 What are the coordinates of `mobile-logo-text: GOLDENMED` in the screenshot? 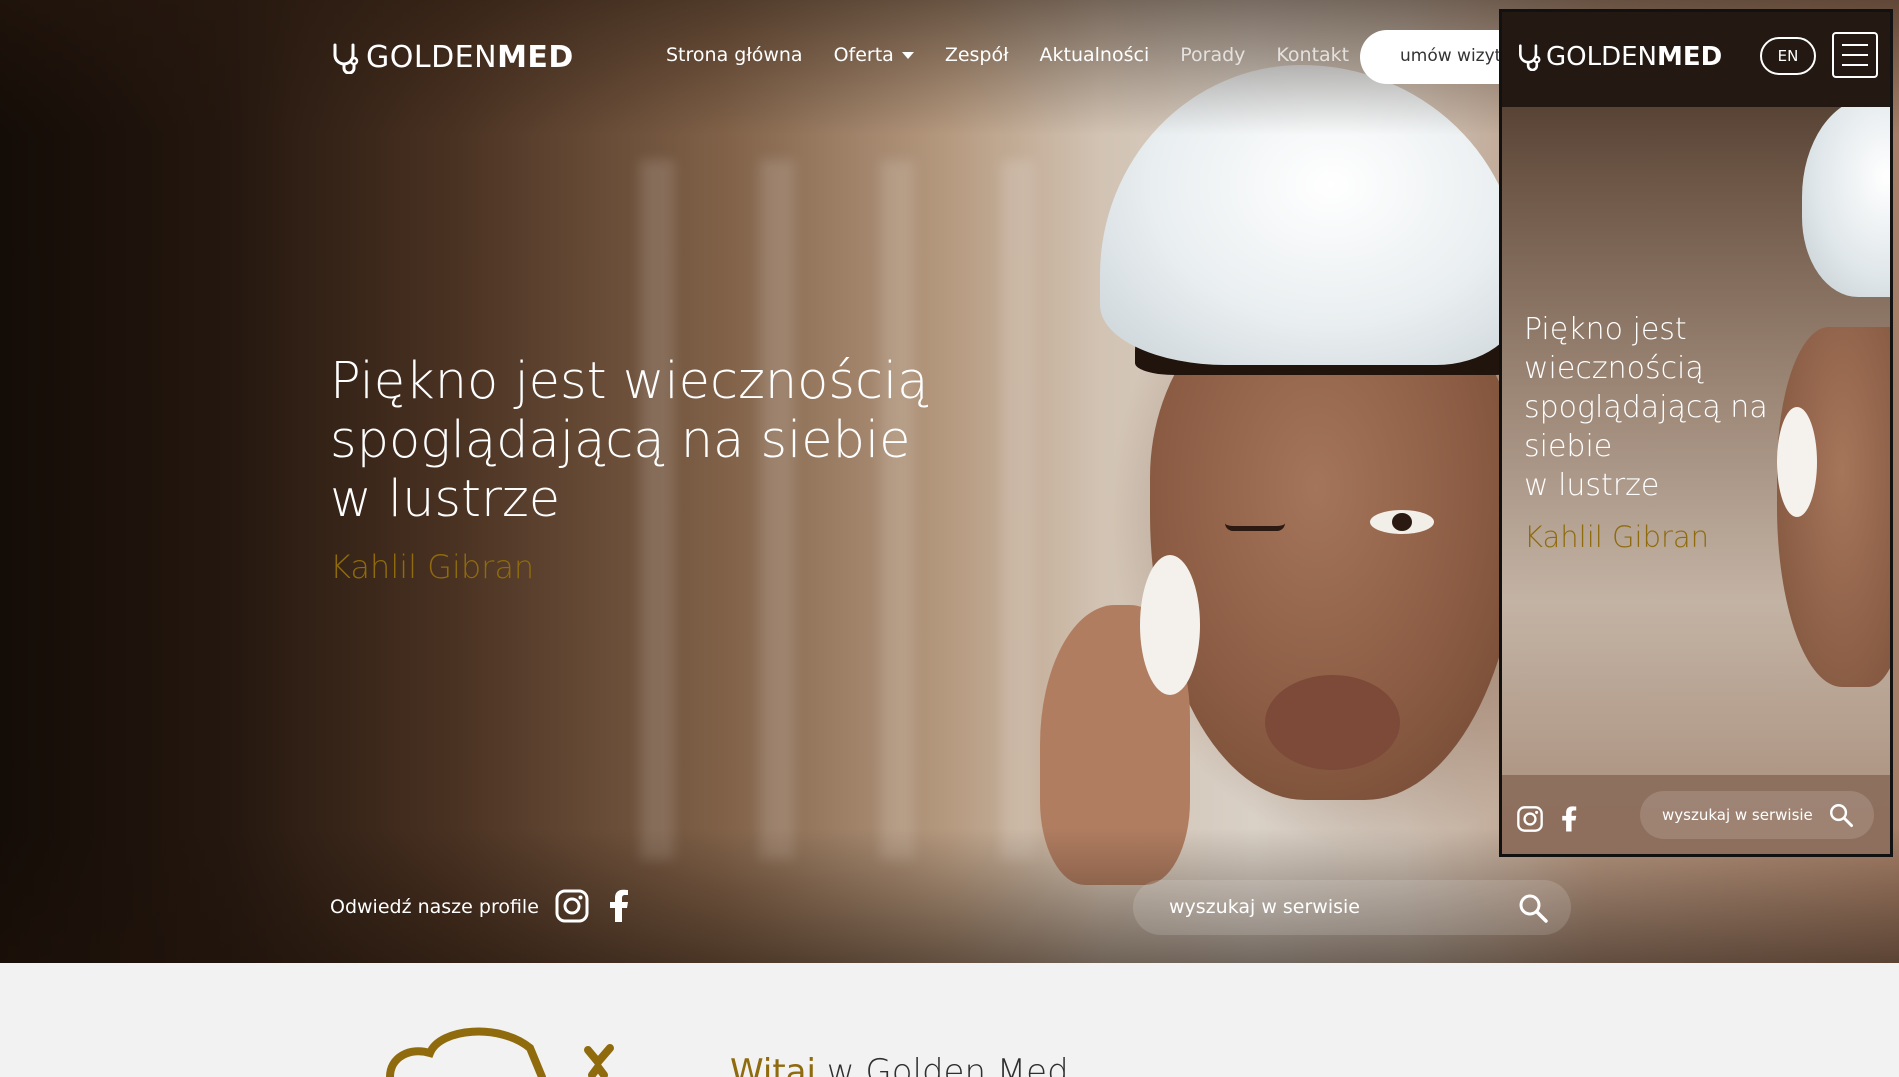 It's located at (1634, 57).